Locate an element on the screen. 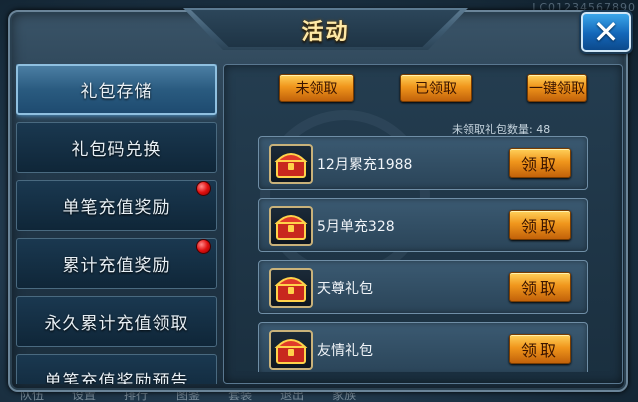  filter-label: 一键领取 is located at coordinates (557, 89).